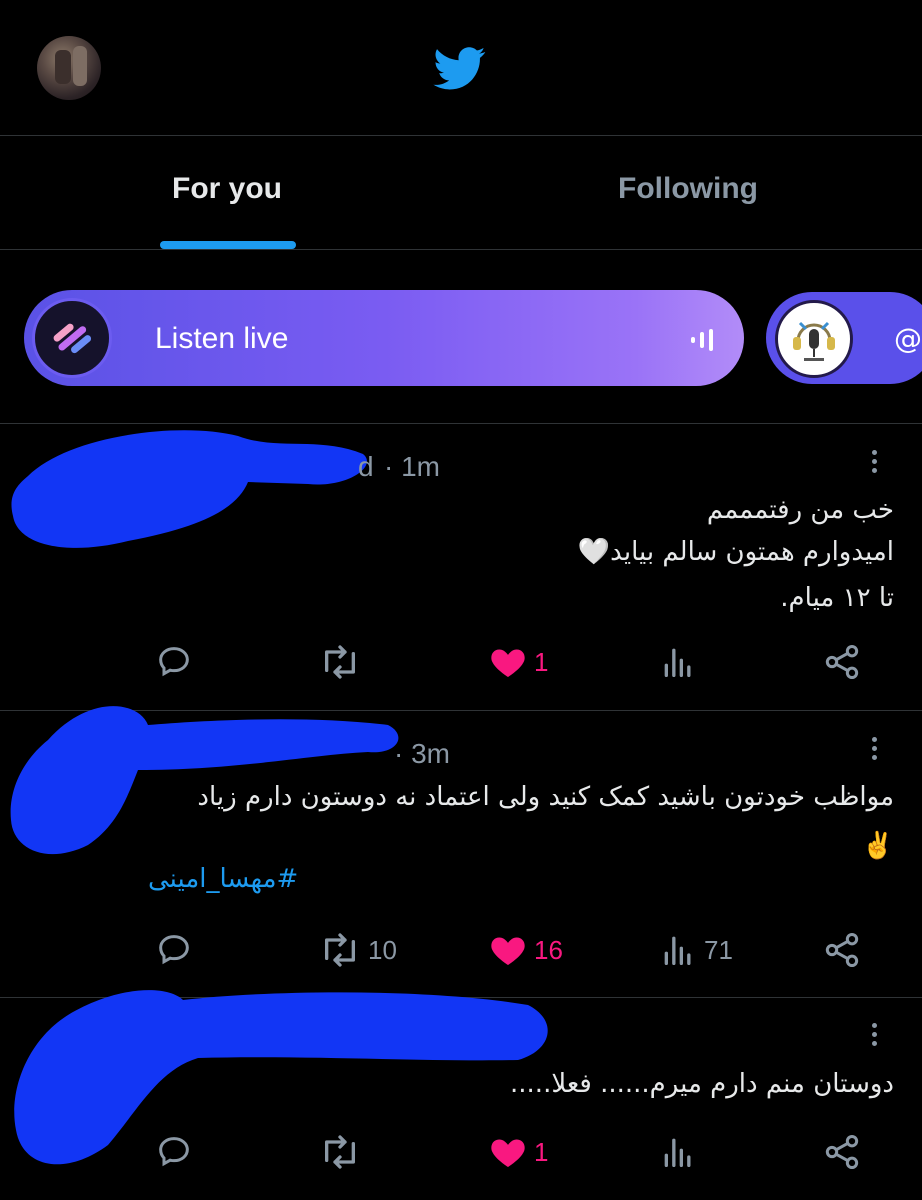 This screenshot has width=922, height=1200. Describe the element at coordinates (459, 68) in the screenshot. I see `twitter-bird-icon` at that location.